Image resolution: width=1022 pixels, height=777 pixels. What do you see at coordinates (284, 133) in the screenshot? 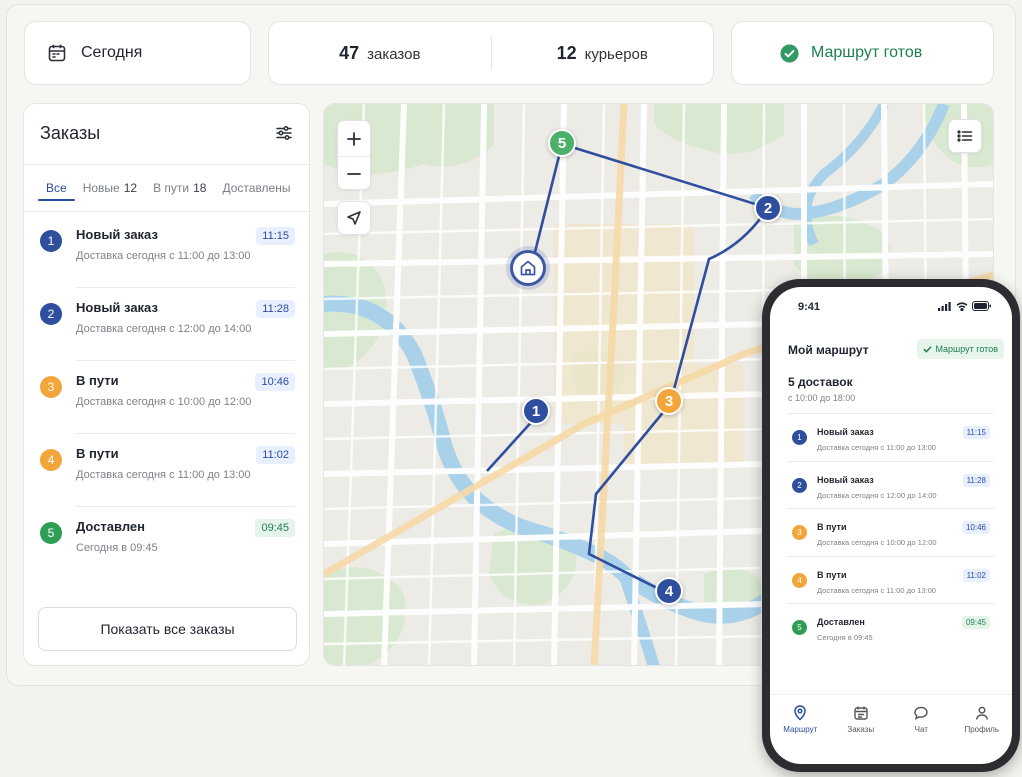
I see `filter-icon` at bounding box center [284, 133].